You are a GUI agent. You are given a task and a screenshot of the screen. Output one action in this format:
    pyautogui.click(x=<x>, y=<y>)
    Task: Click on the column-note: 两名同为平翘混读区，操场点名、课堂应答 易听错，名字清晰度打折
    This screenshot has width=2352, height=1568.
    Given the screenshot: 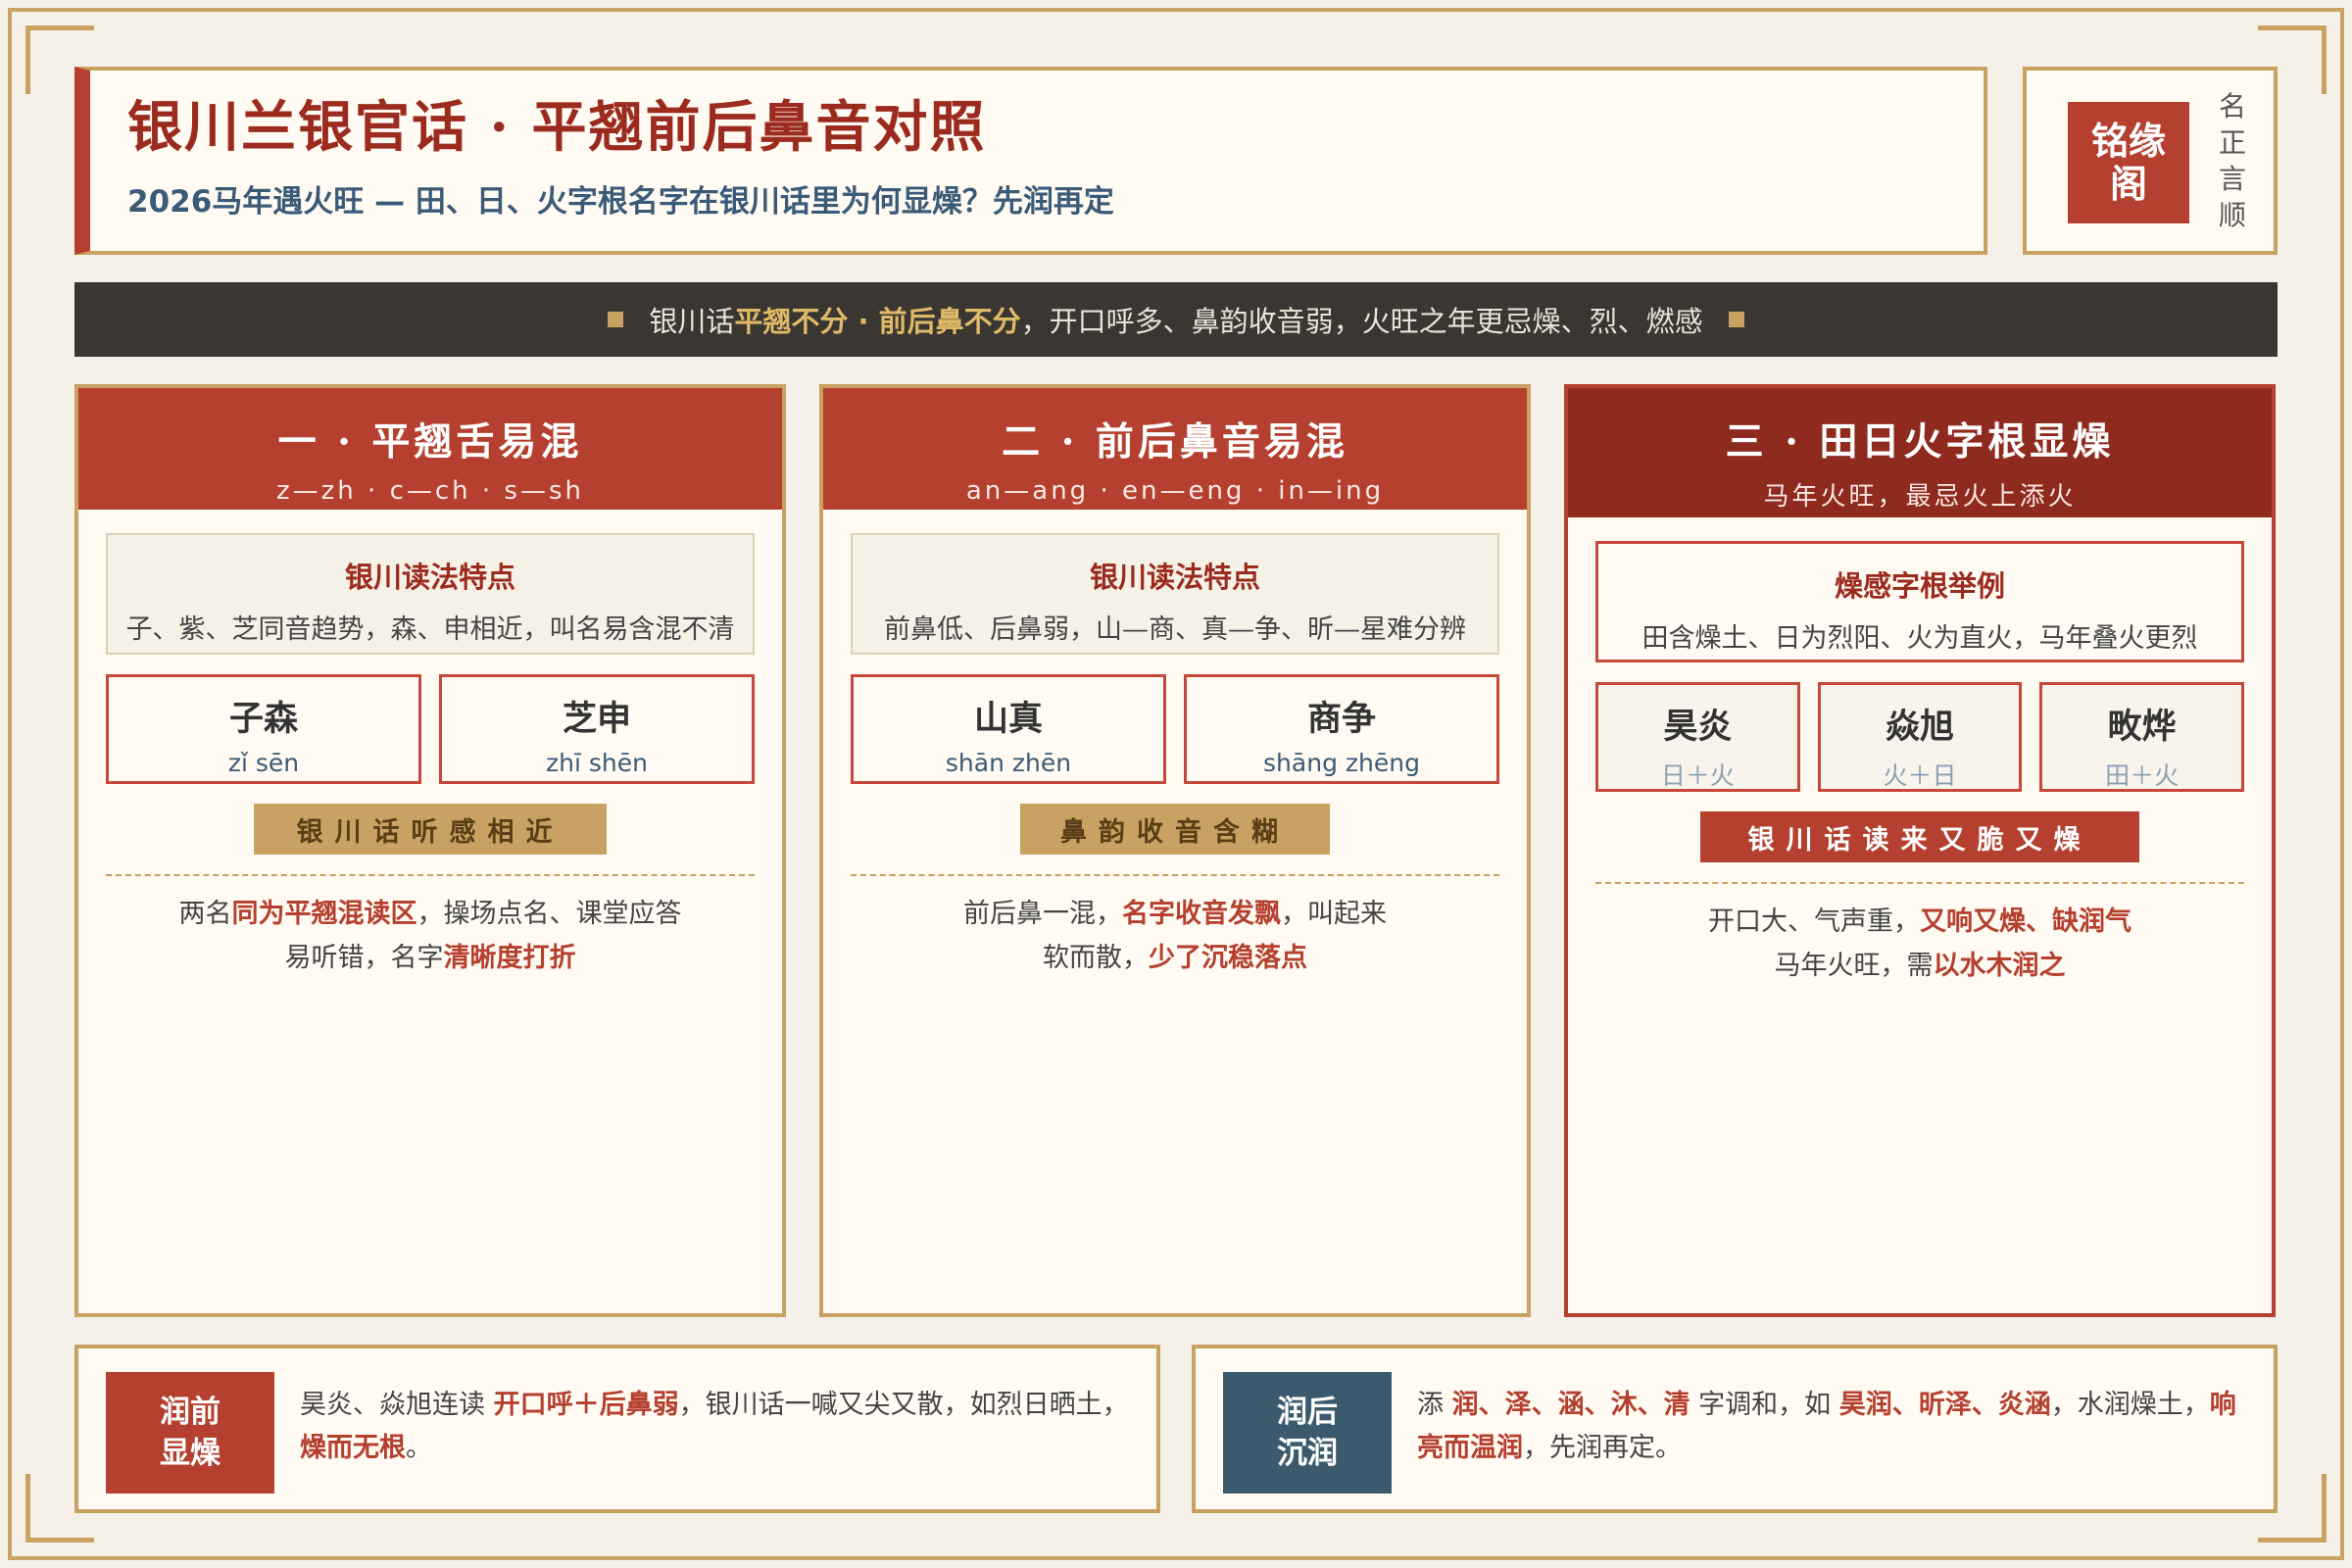 What is the action you would take?
    pyautogui.click(x=430, y=936)
    